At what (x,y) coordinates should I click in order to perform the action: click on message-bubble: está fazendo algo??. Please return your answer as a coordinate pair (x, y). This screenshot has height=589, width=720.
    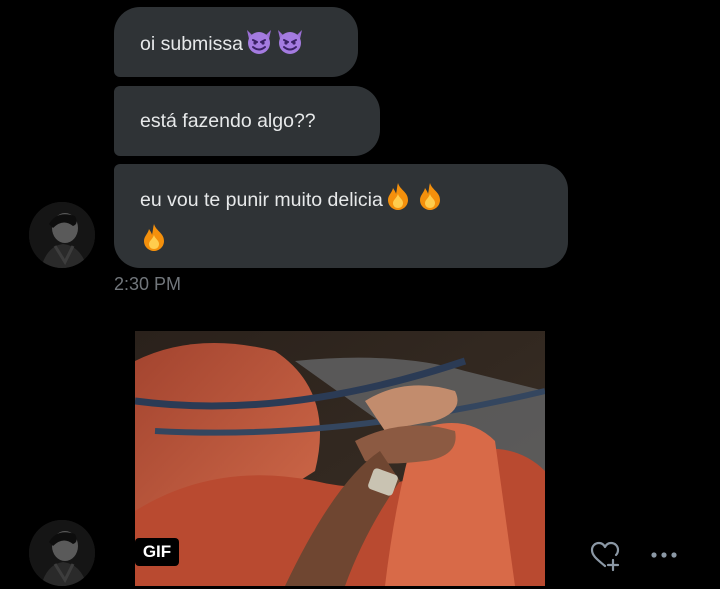
    Looking at the image, I should click on (247, 121).